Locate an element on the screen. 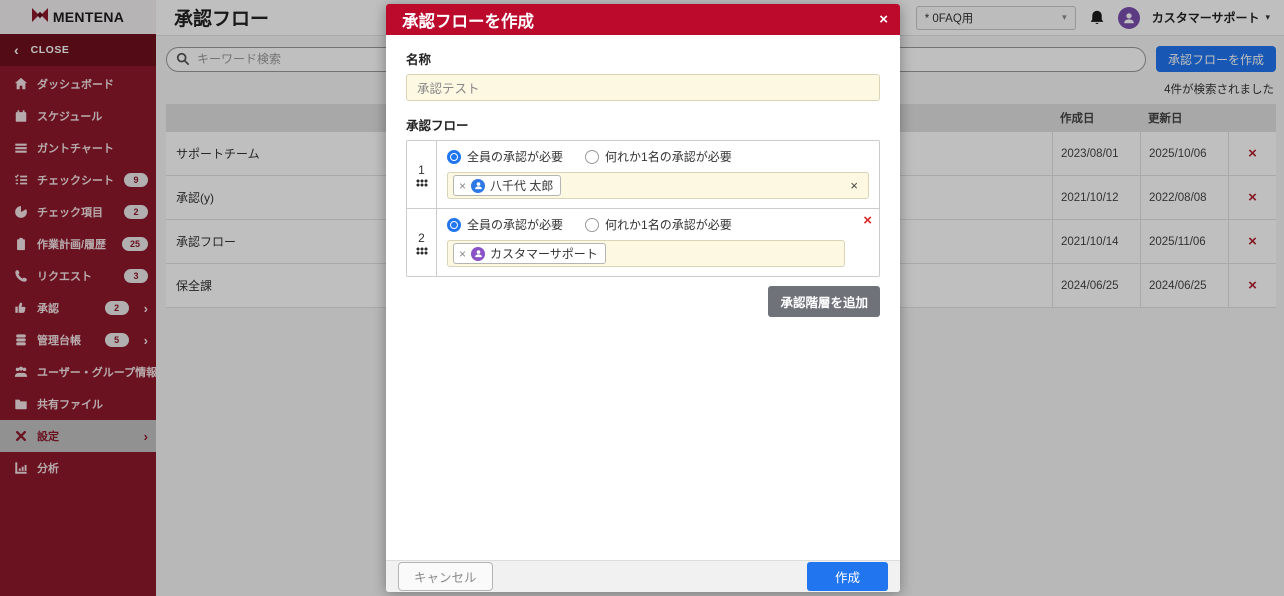  drag-handle: 1 is located at coordinates (422, 174).